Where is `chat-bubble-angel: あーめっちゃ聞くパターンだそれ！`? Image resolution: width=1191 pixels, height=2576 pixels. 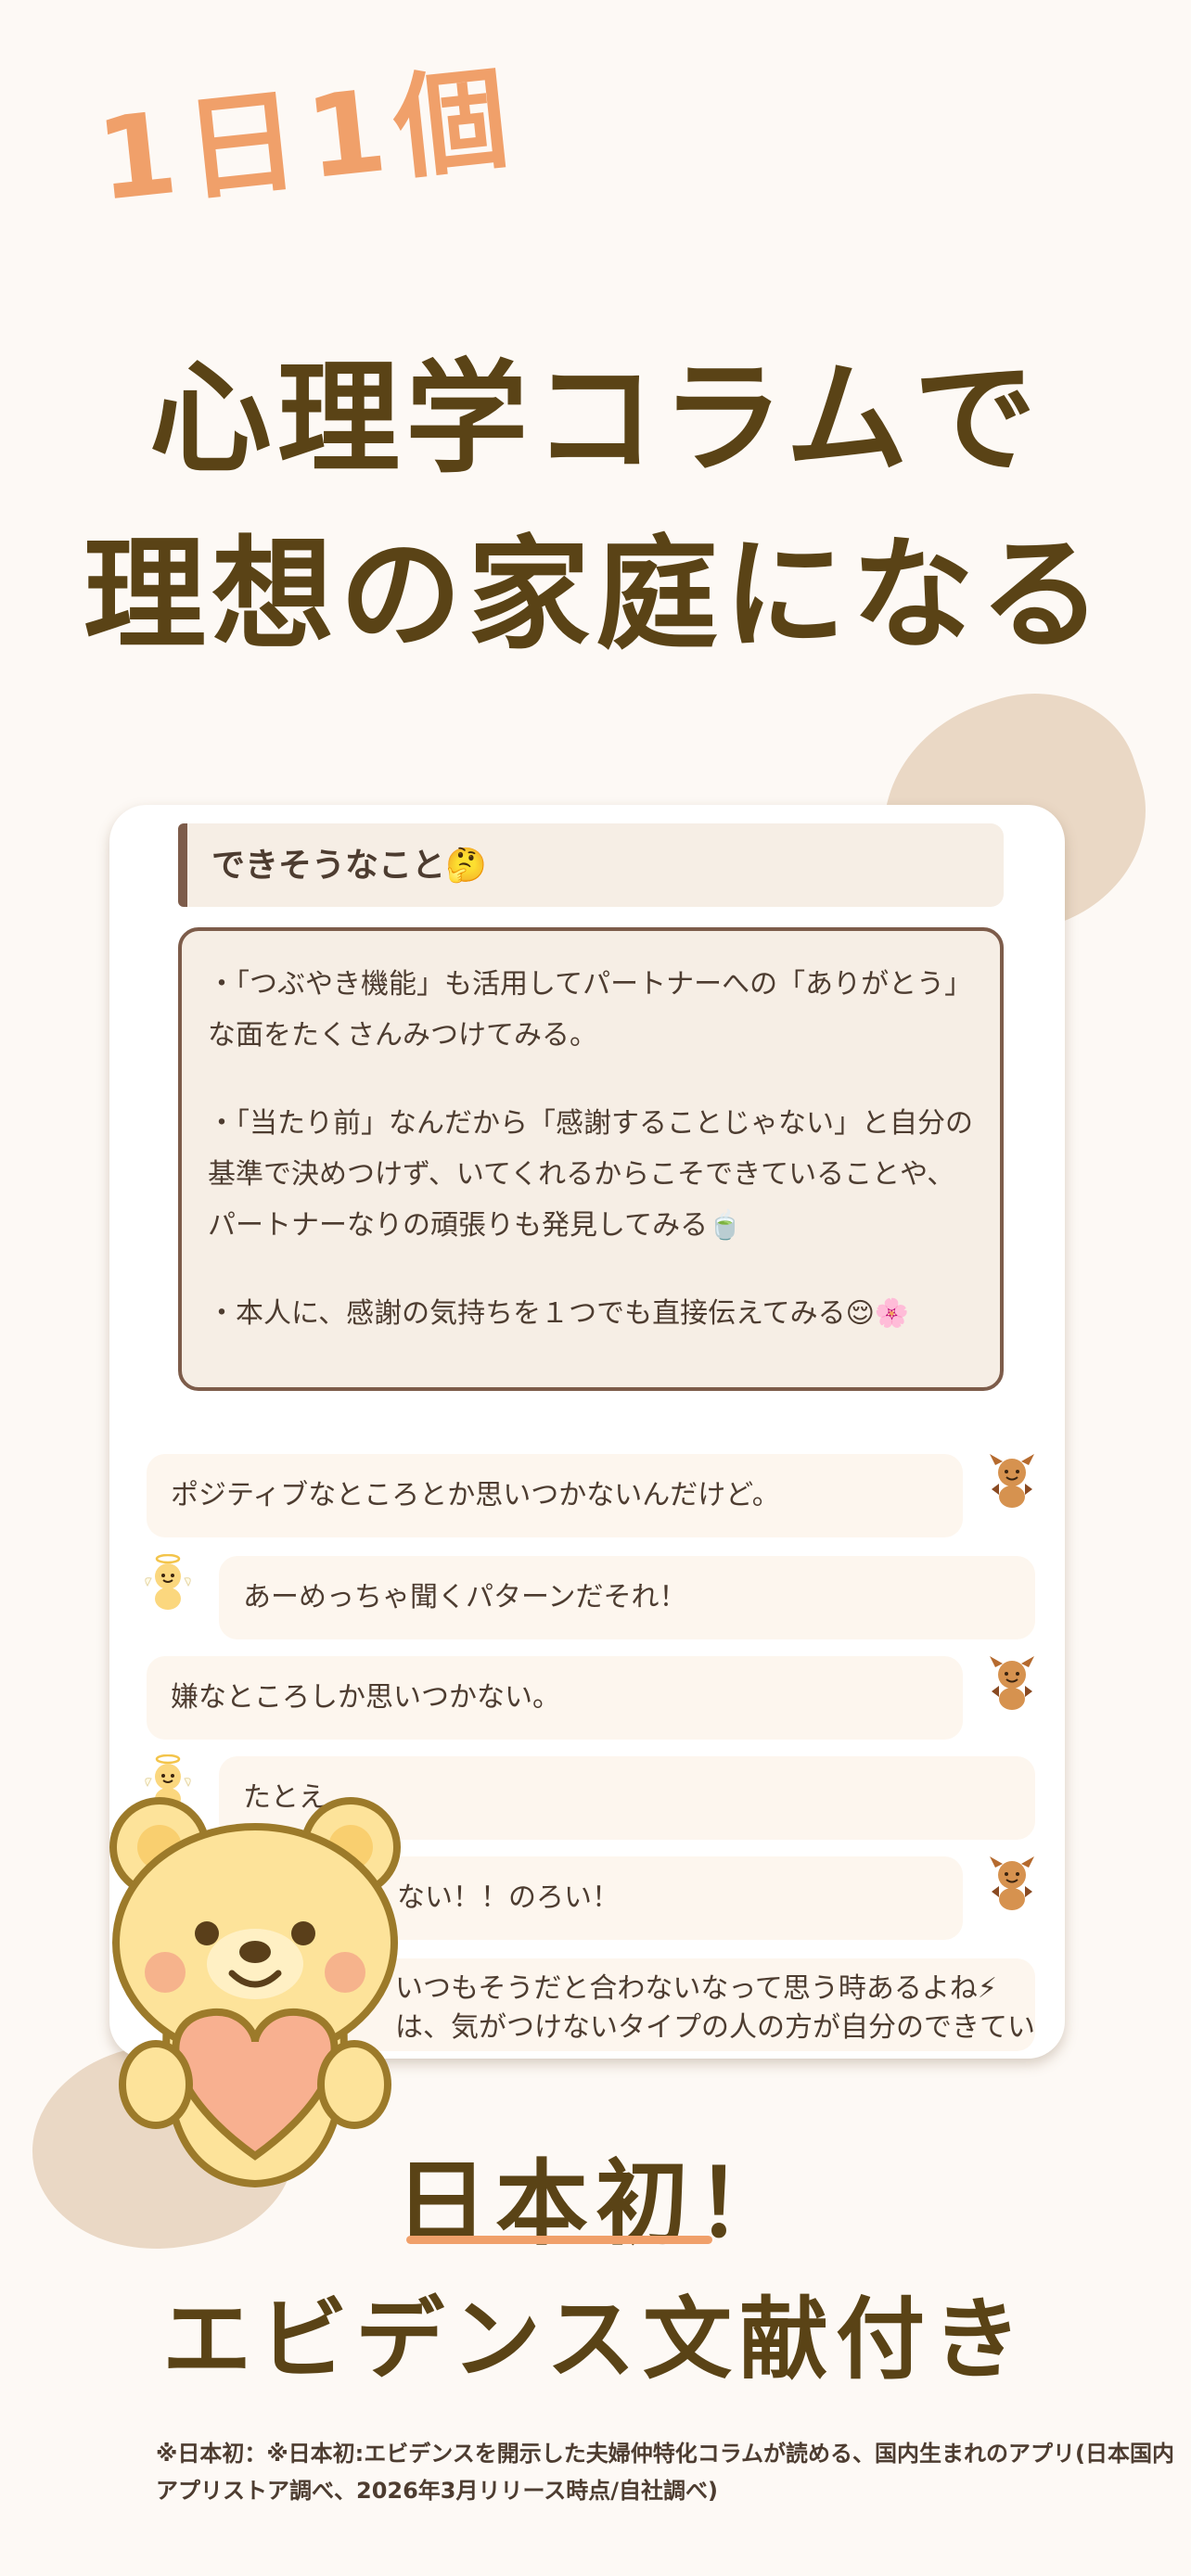
chat-bubble-angel: あーめっちゃ聞くパターンだそれ！ is located at coordinates (627, 1598).